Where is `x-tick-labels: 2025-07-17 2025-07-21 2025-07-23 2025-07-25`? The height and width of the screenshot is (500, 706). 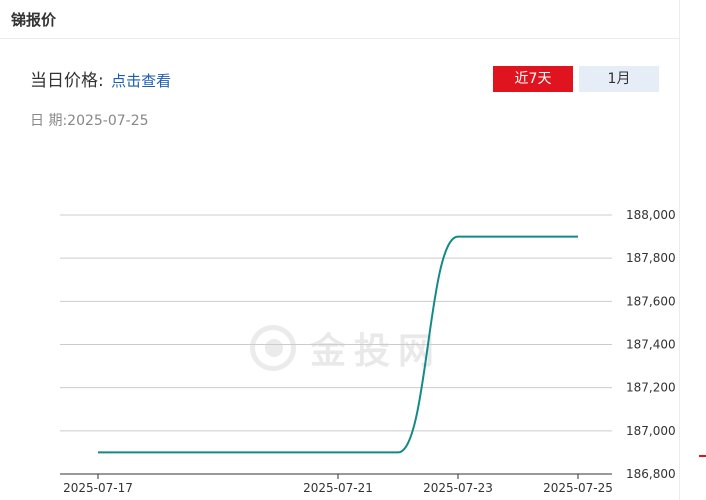
x-tick-labels: 2025-07-17 2025-07-21 2025-07-23 2025-07-25 is located at coordinates (338, 488).